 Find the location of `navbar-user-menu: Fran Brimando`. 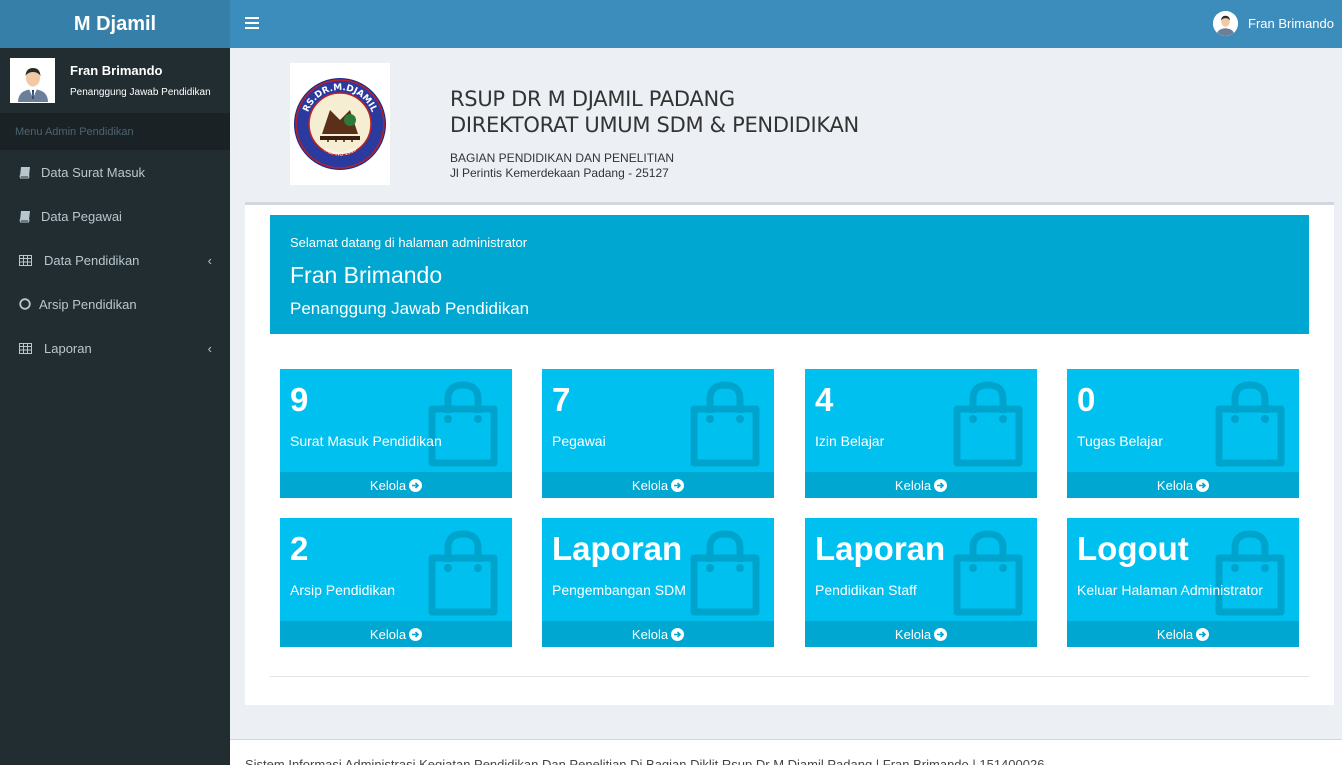

navbar-user-menu: Fran Brimando is located at coordinates (1273, 23).